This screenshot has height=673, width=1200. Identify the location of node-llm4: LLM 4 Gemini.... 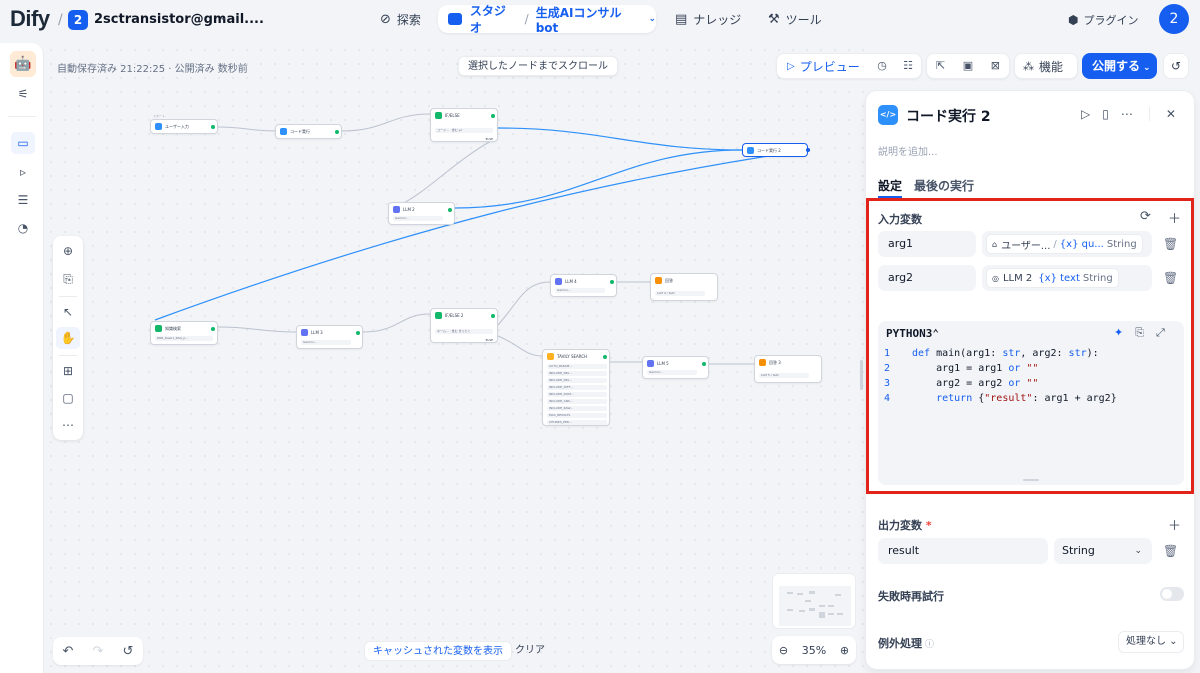
(583, 285).